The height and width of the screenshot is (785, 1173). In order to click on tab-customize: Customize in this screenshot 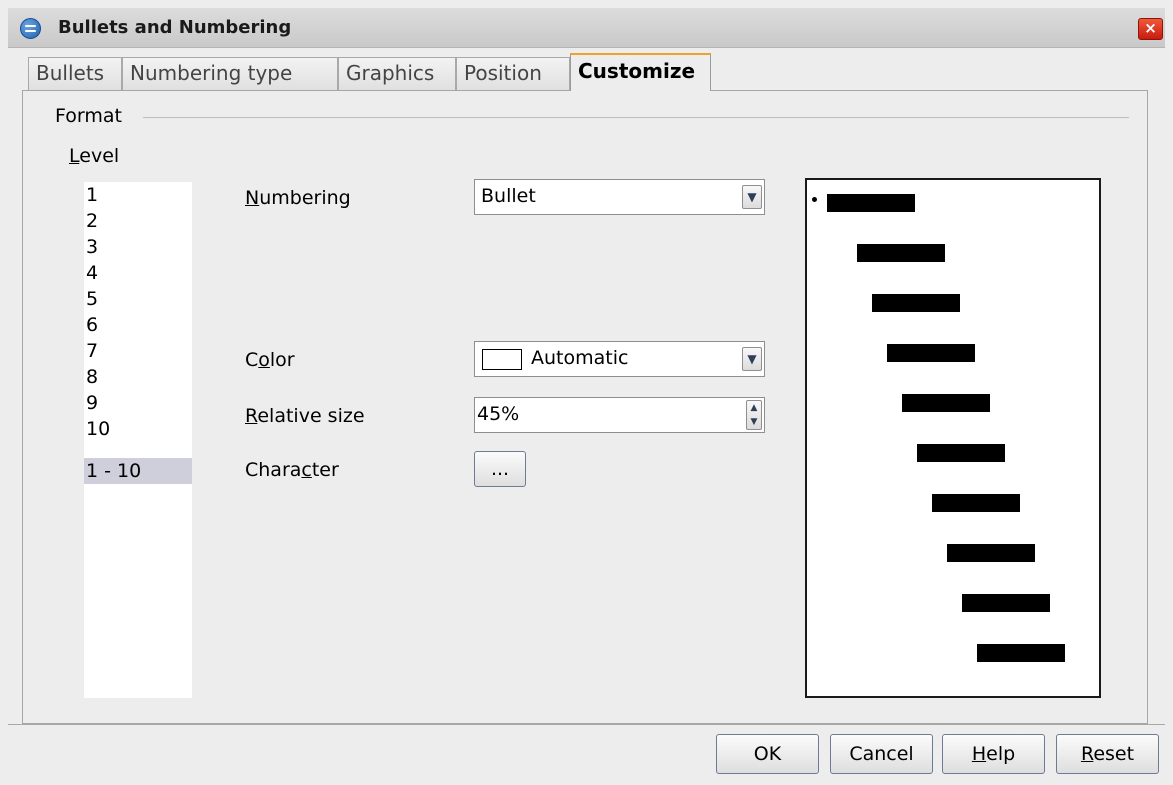, I will do `click(640, 72)`.